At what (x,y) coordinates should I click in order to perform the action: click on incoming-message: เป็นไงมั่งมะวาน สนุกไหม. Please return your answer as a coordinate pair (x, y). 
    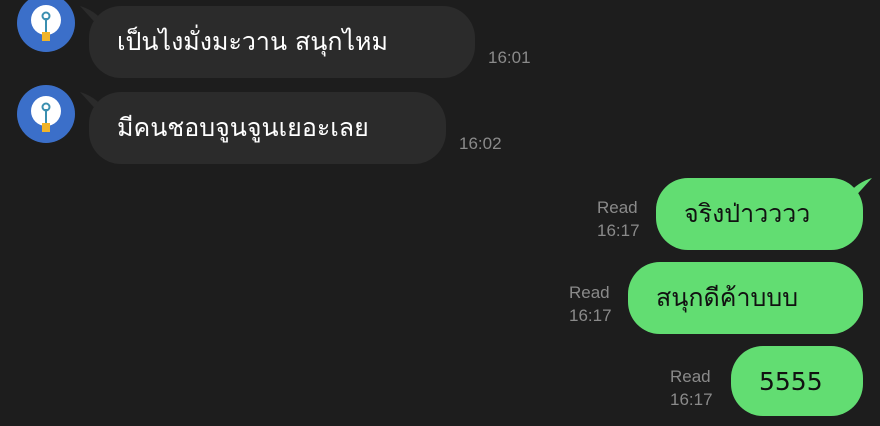
    Looking at the image, I should click on (282, 42).